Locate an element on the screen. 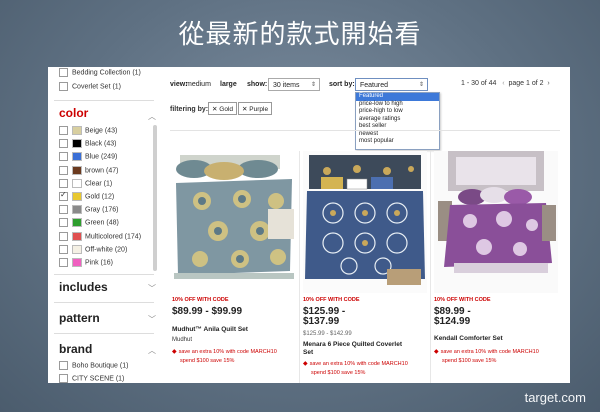 The height and width of the screenshot is (412, 600). color-filter-label: Black (43) is located at coordinates (101, 144).